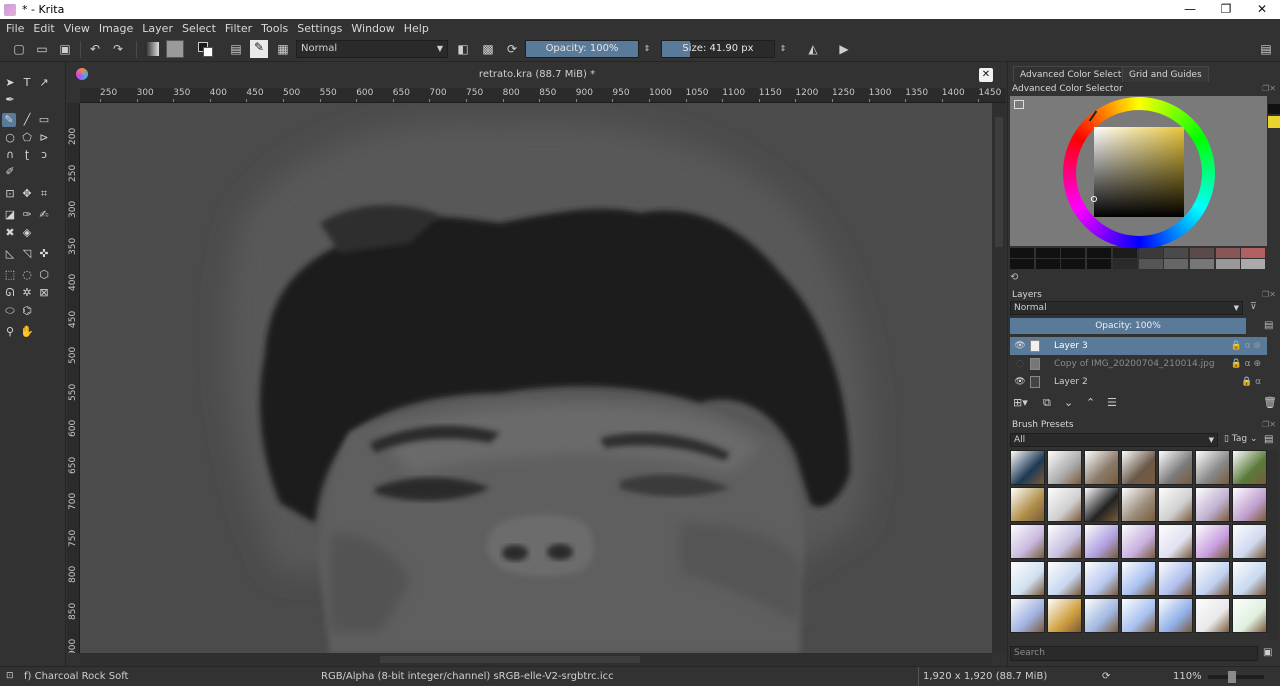  What do you see at coordinates (1090, 402) in the screenshot?
I see `move-layer-up-icon: ⌃` at bounding box center [1090, 402].